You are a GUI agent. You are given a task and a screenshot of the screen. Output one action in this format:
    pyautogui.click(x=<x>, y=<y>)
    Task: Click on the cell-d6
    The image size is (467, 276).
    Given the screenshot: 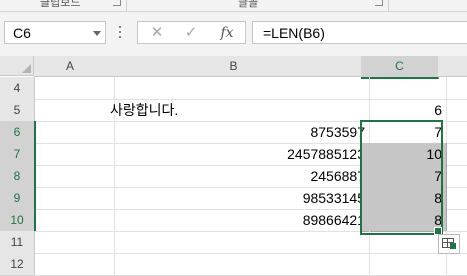 What is the action you would take?
    pyautogui.click(x=452, y=132)
    